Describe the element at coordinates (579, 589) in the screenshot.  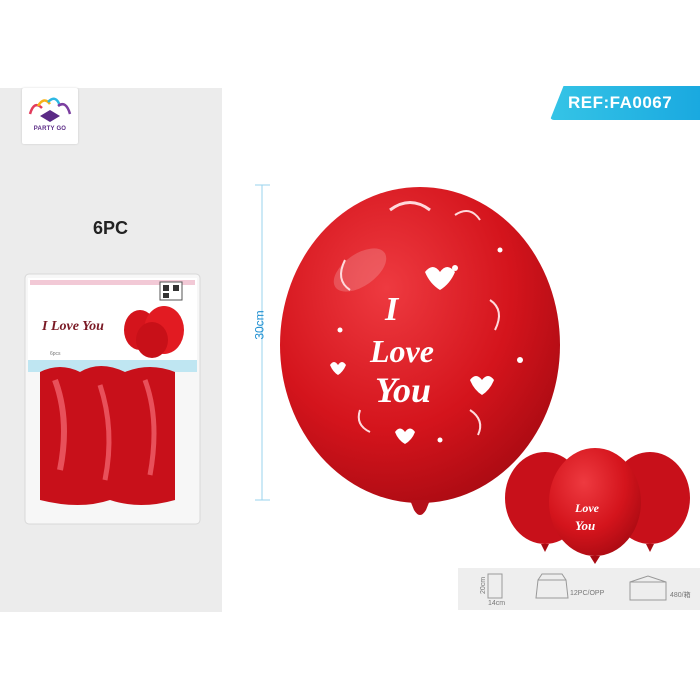
I see `specs-strip: 20cm 14cm 12PC/OPP 480/箱` at that location.